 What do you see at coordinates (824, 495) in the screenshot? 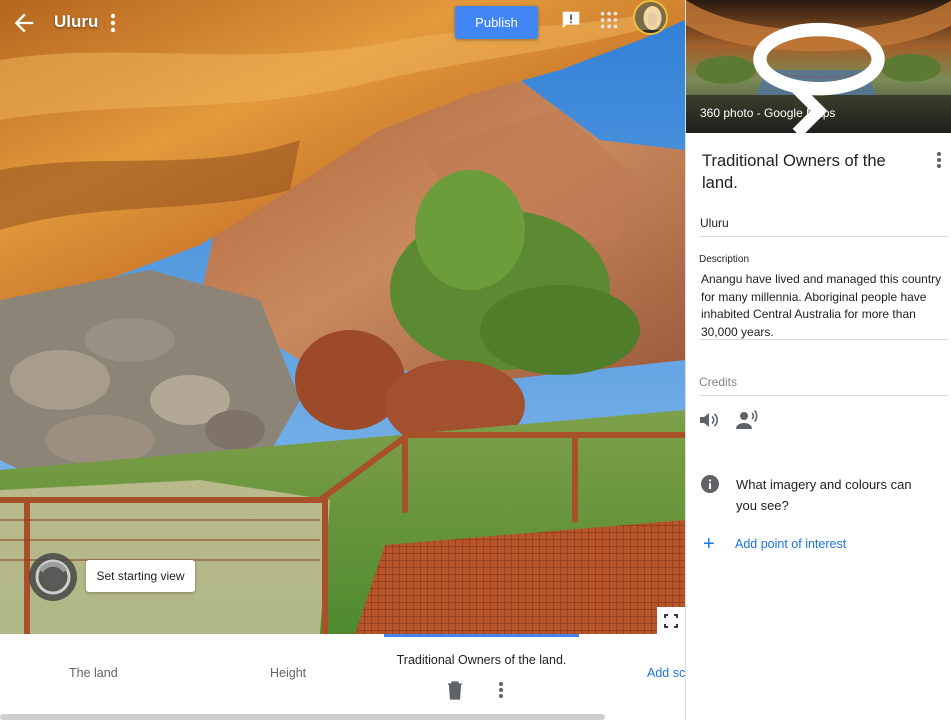
I see `question-prompt: What imagery and colours can you see?` at bounding box center [824, 495].